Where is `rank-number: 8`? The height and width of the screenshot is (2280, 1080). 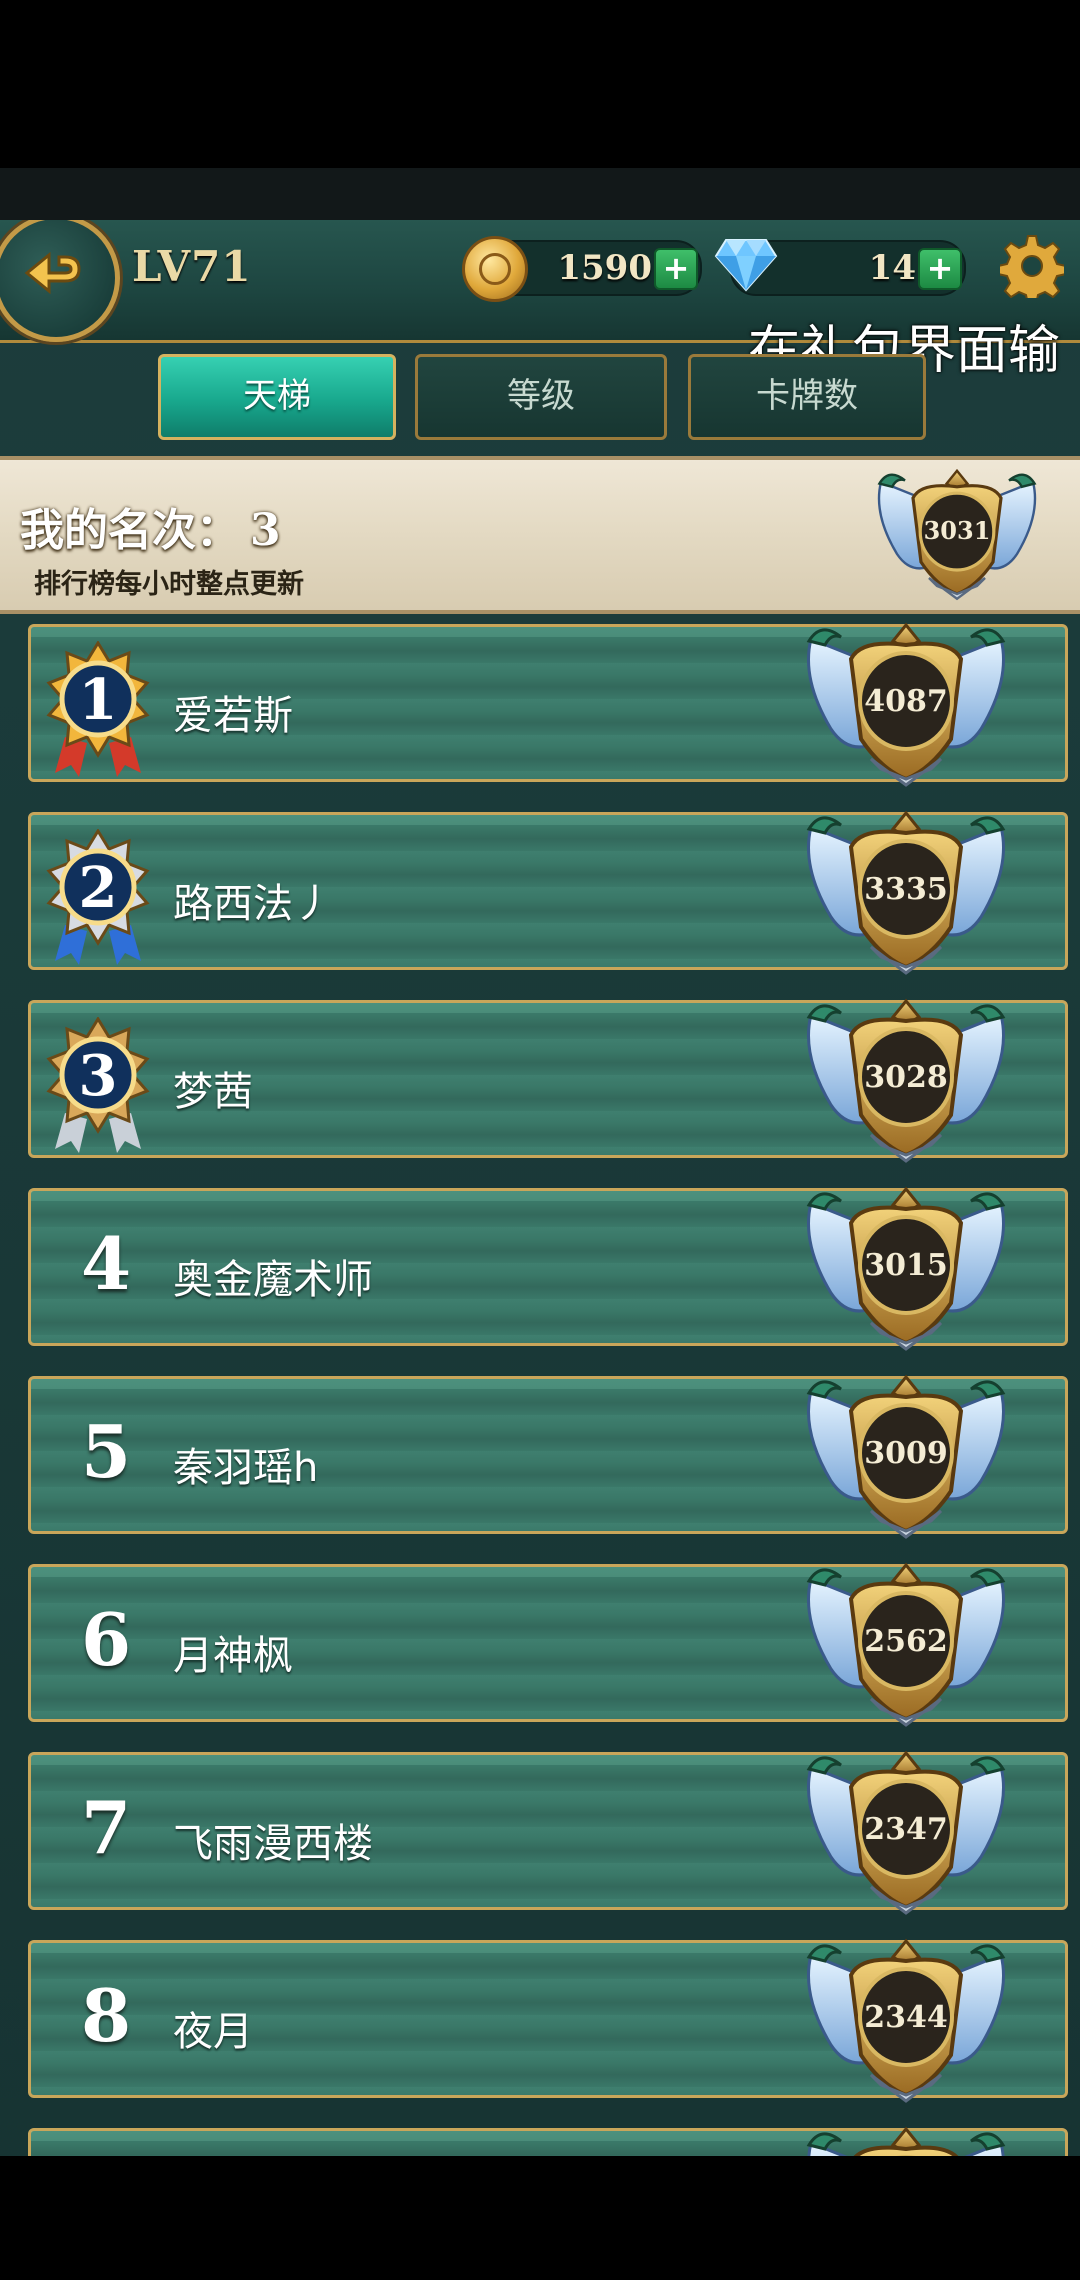
rank-number: 8 is located at coordinates (106, 2015).